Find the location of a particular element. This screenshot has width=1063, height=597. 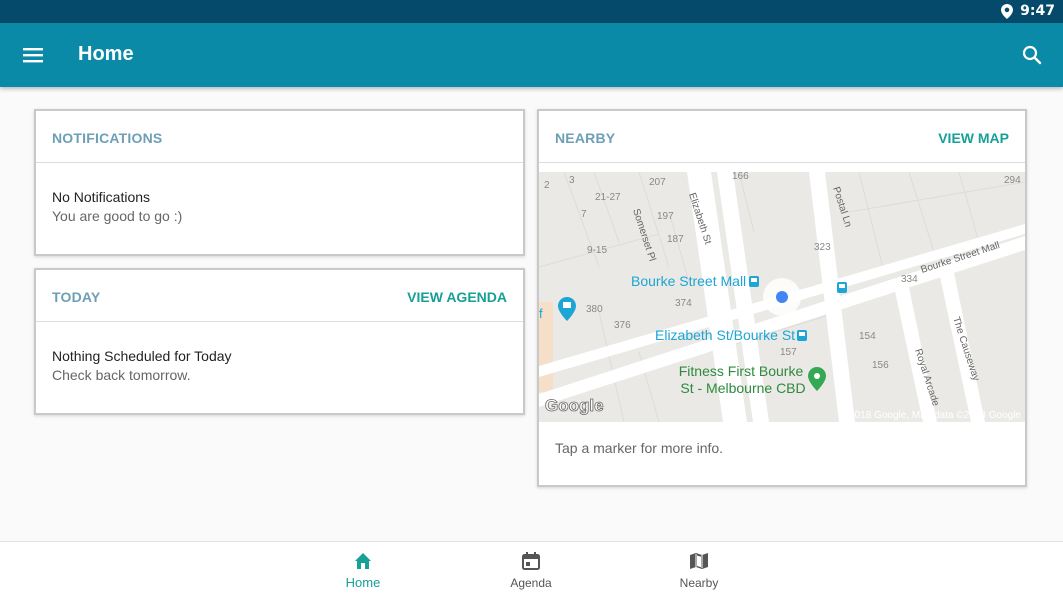

hamburger-menu-icon is located at coordinates (33, 55).